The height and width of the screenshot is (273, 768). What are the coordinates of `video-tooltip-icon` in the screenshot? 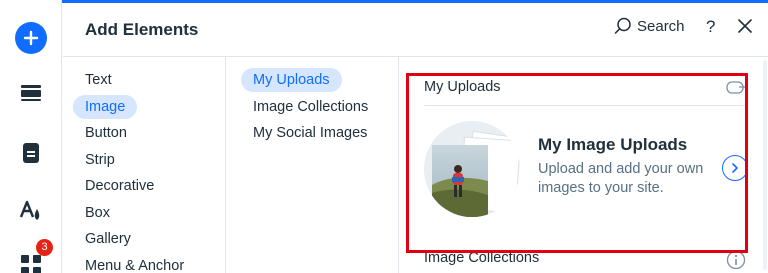 It's located at (735, 87).